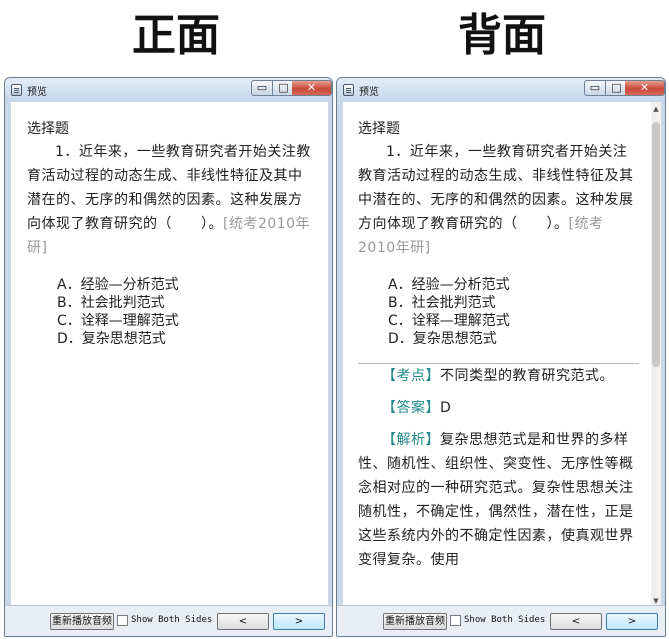  I want to click on answer-line: 【答案】D, so click(498, 408).